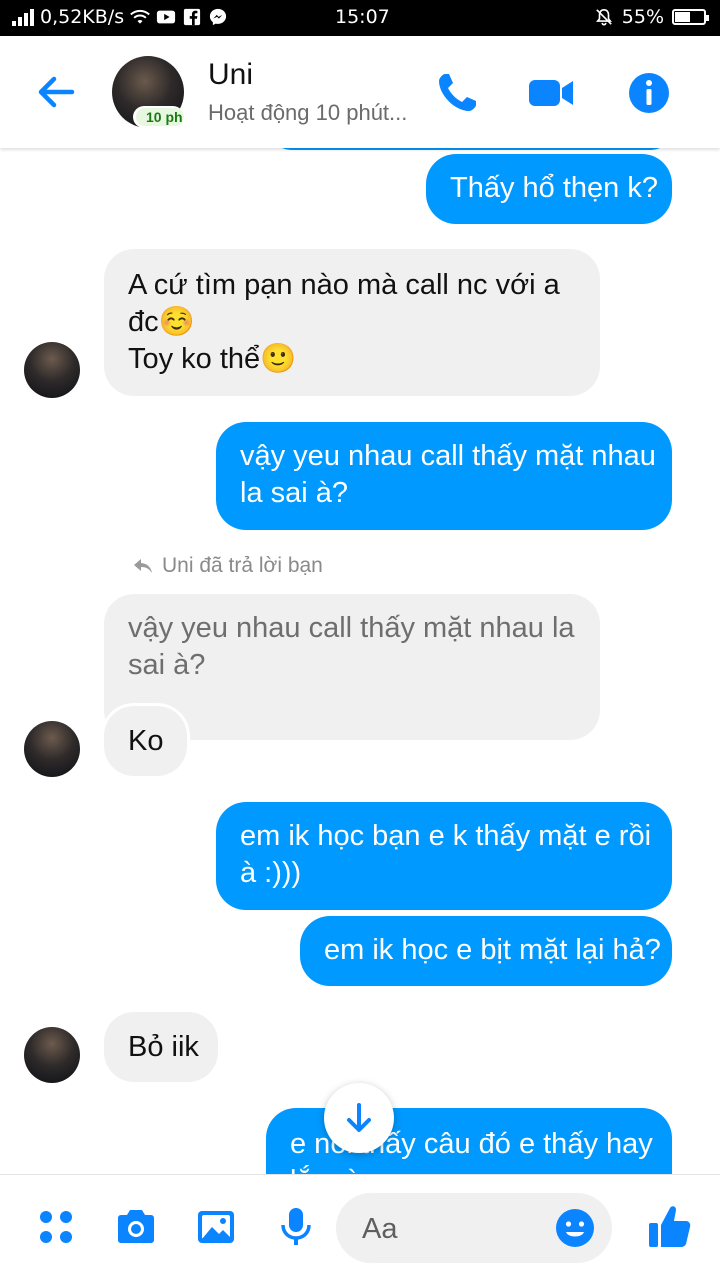  Describe the element at coordinates (163, 1047) in the screenshot. I see `message-text: Bỏ iik` at that location.